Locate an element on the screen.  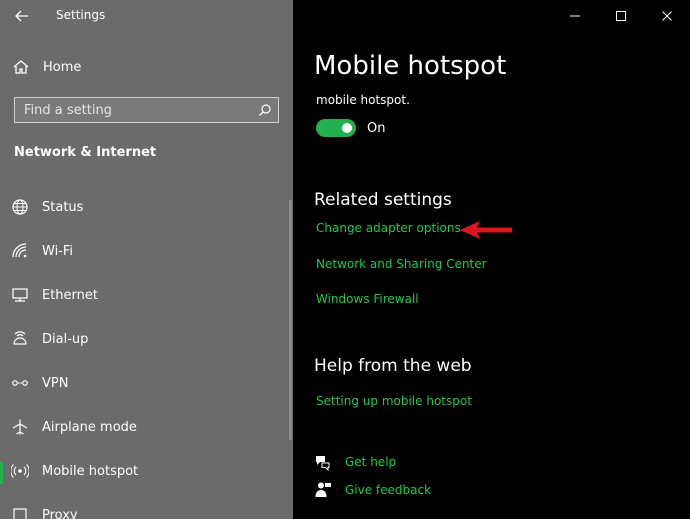
ethernet-icon is located at coordinates (20, 295).